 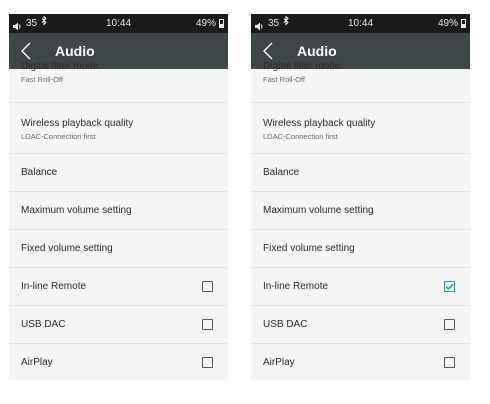 I want to click on checkmark-icon, so click(x=449, y=286).